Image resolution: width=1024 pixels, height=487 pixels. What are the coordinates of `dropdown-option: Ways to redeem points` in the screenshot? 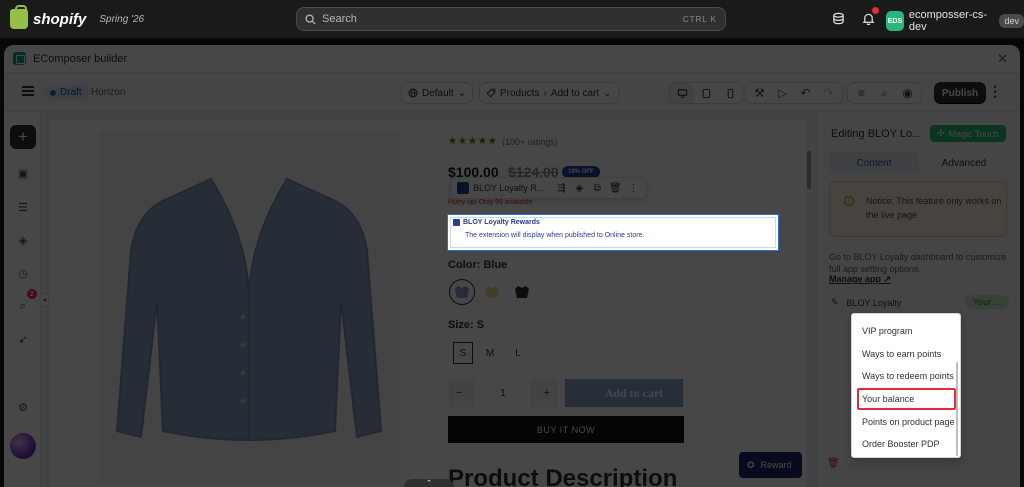 It's located at (908, 376).